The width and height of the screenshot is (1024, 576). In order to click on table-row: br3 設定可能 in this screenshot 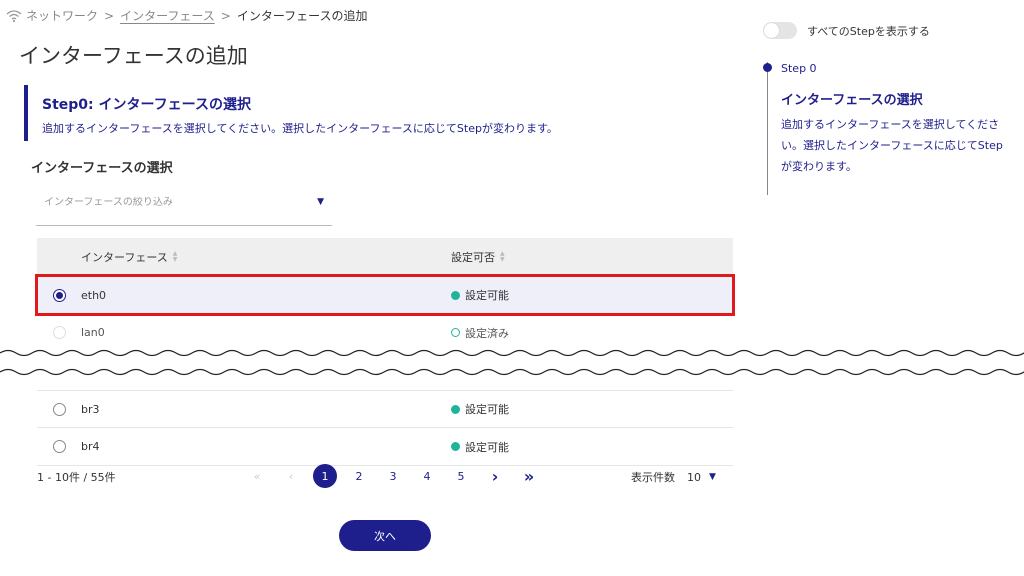, I will do `click(385, 409)`.